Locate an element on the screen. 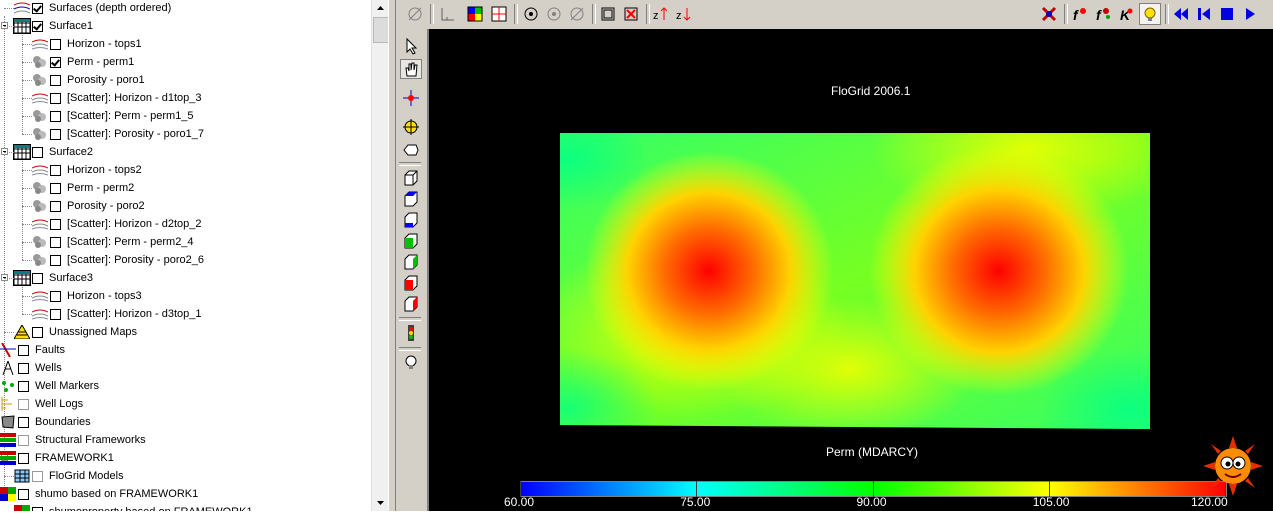 The width and height of the screenshot is (1273, 514). tree-item: [Scatter]: Horizon - d1top_3 is located at coordinates (116, 98).